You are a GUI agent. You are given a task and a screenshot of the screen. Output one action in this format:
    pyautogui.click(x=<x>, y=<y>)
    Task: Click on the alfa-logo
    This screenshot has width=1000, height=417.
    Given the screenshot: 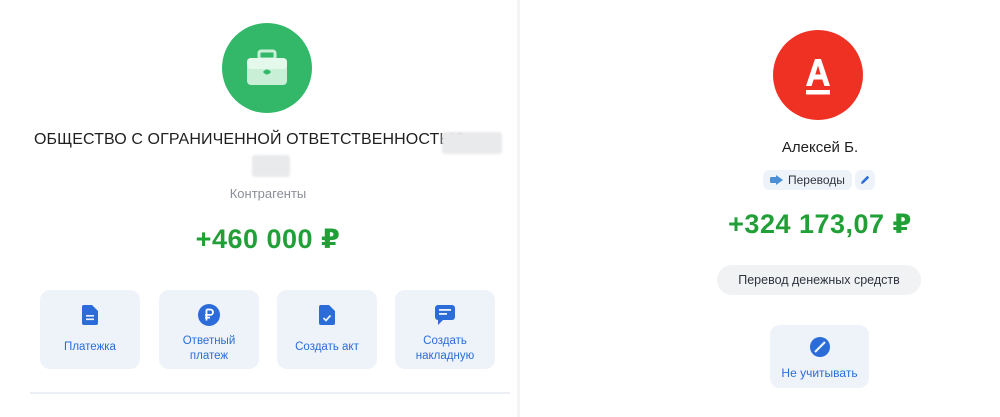 What is the action you would take?
    pyautogui.click(x=818, y=77)
    